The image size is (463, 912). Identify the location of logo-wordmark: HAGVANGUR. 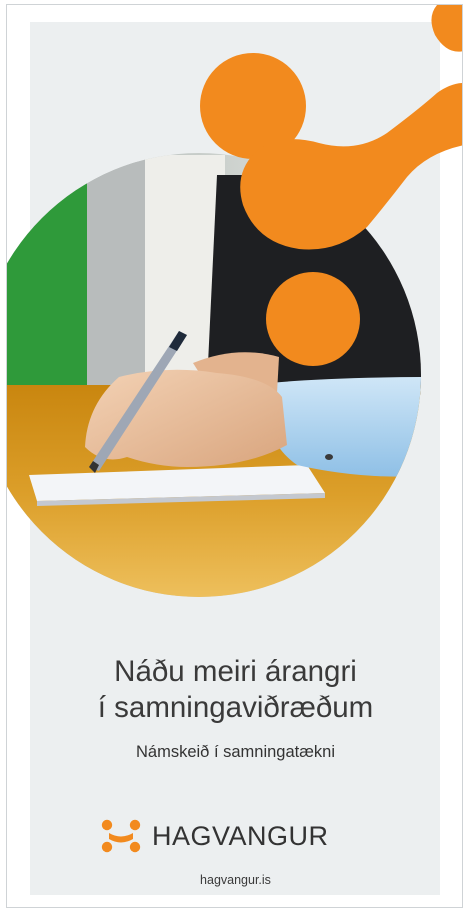
(240, 835).